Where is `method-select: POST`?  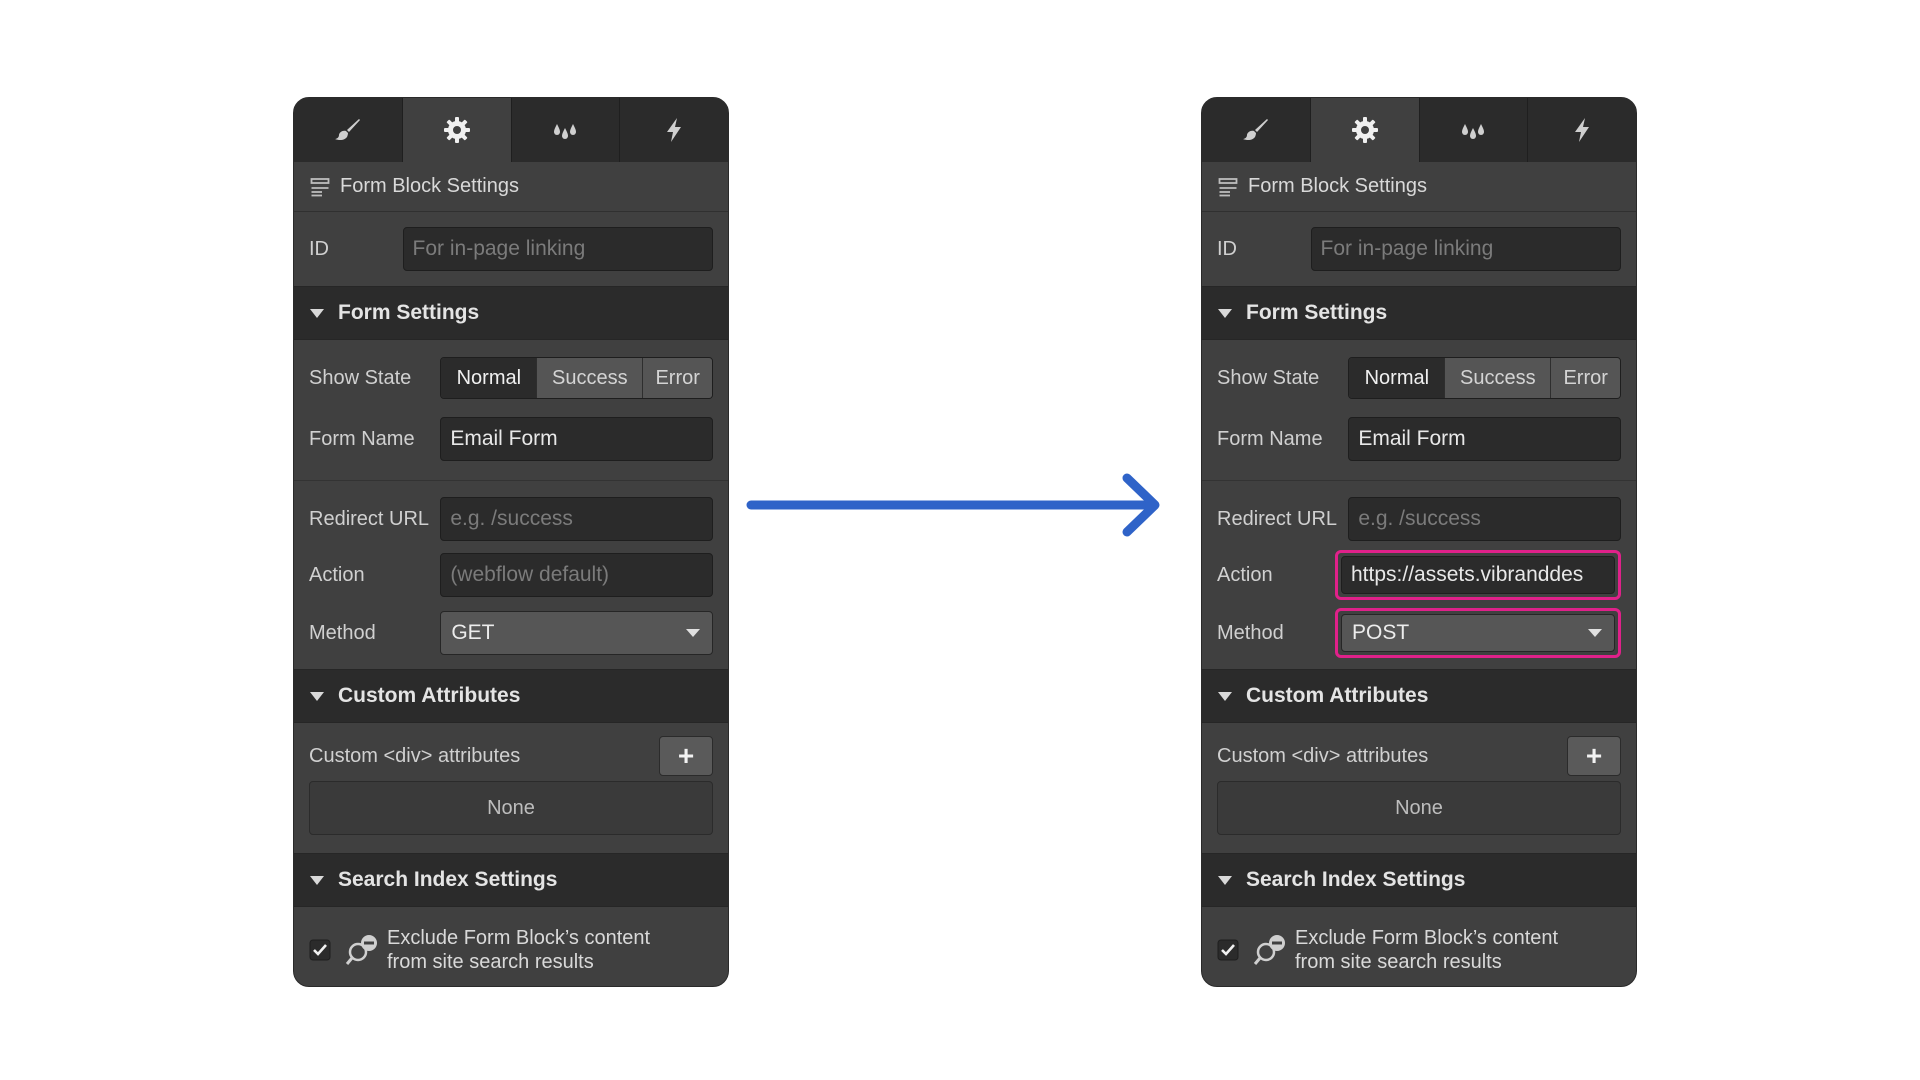 method-select: POST is located at coordinates (1478, 633).